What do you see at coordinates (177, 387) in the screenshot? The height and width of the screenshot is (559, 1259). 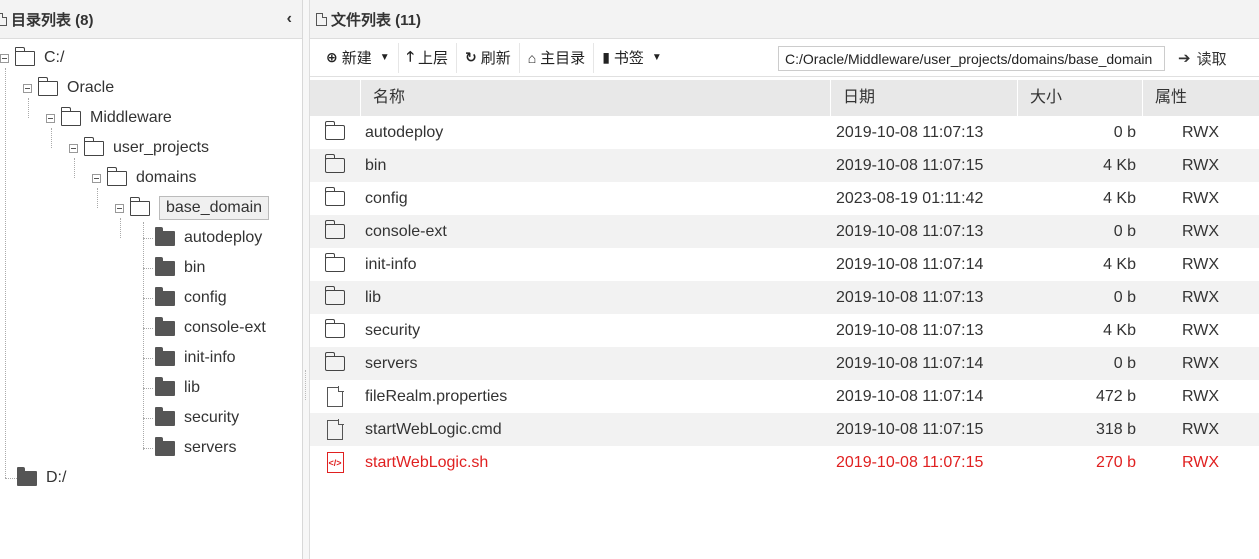 I see `tree-node-lib: lib` at bounding box center [177, 387].